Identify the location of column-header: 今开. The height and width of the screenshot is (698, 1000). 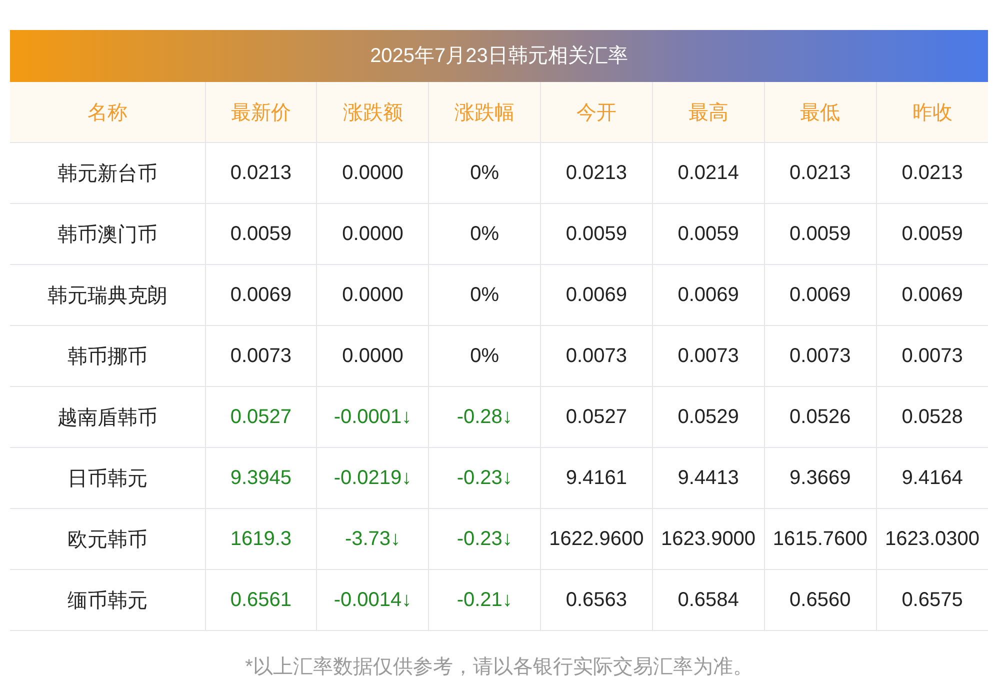
(596, 112).